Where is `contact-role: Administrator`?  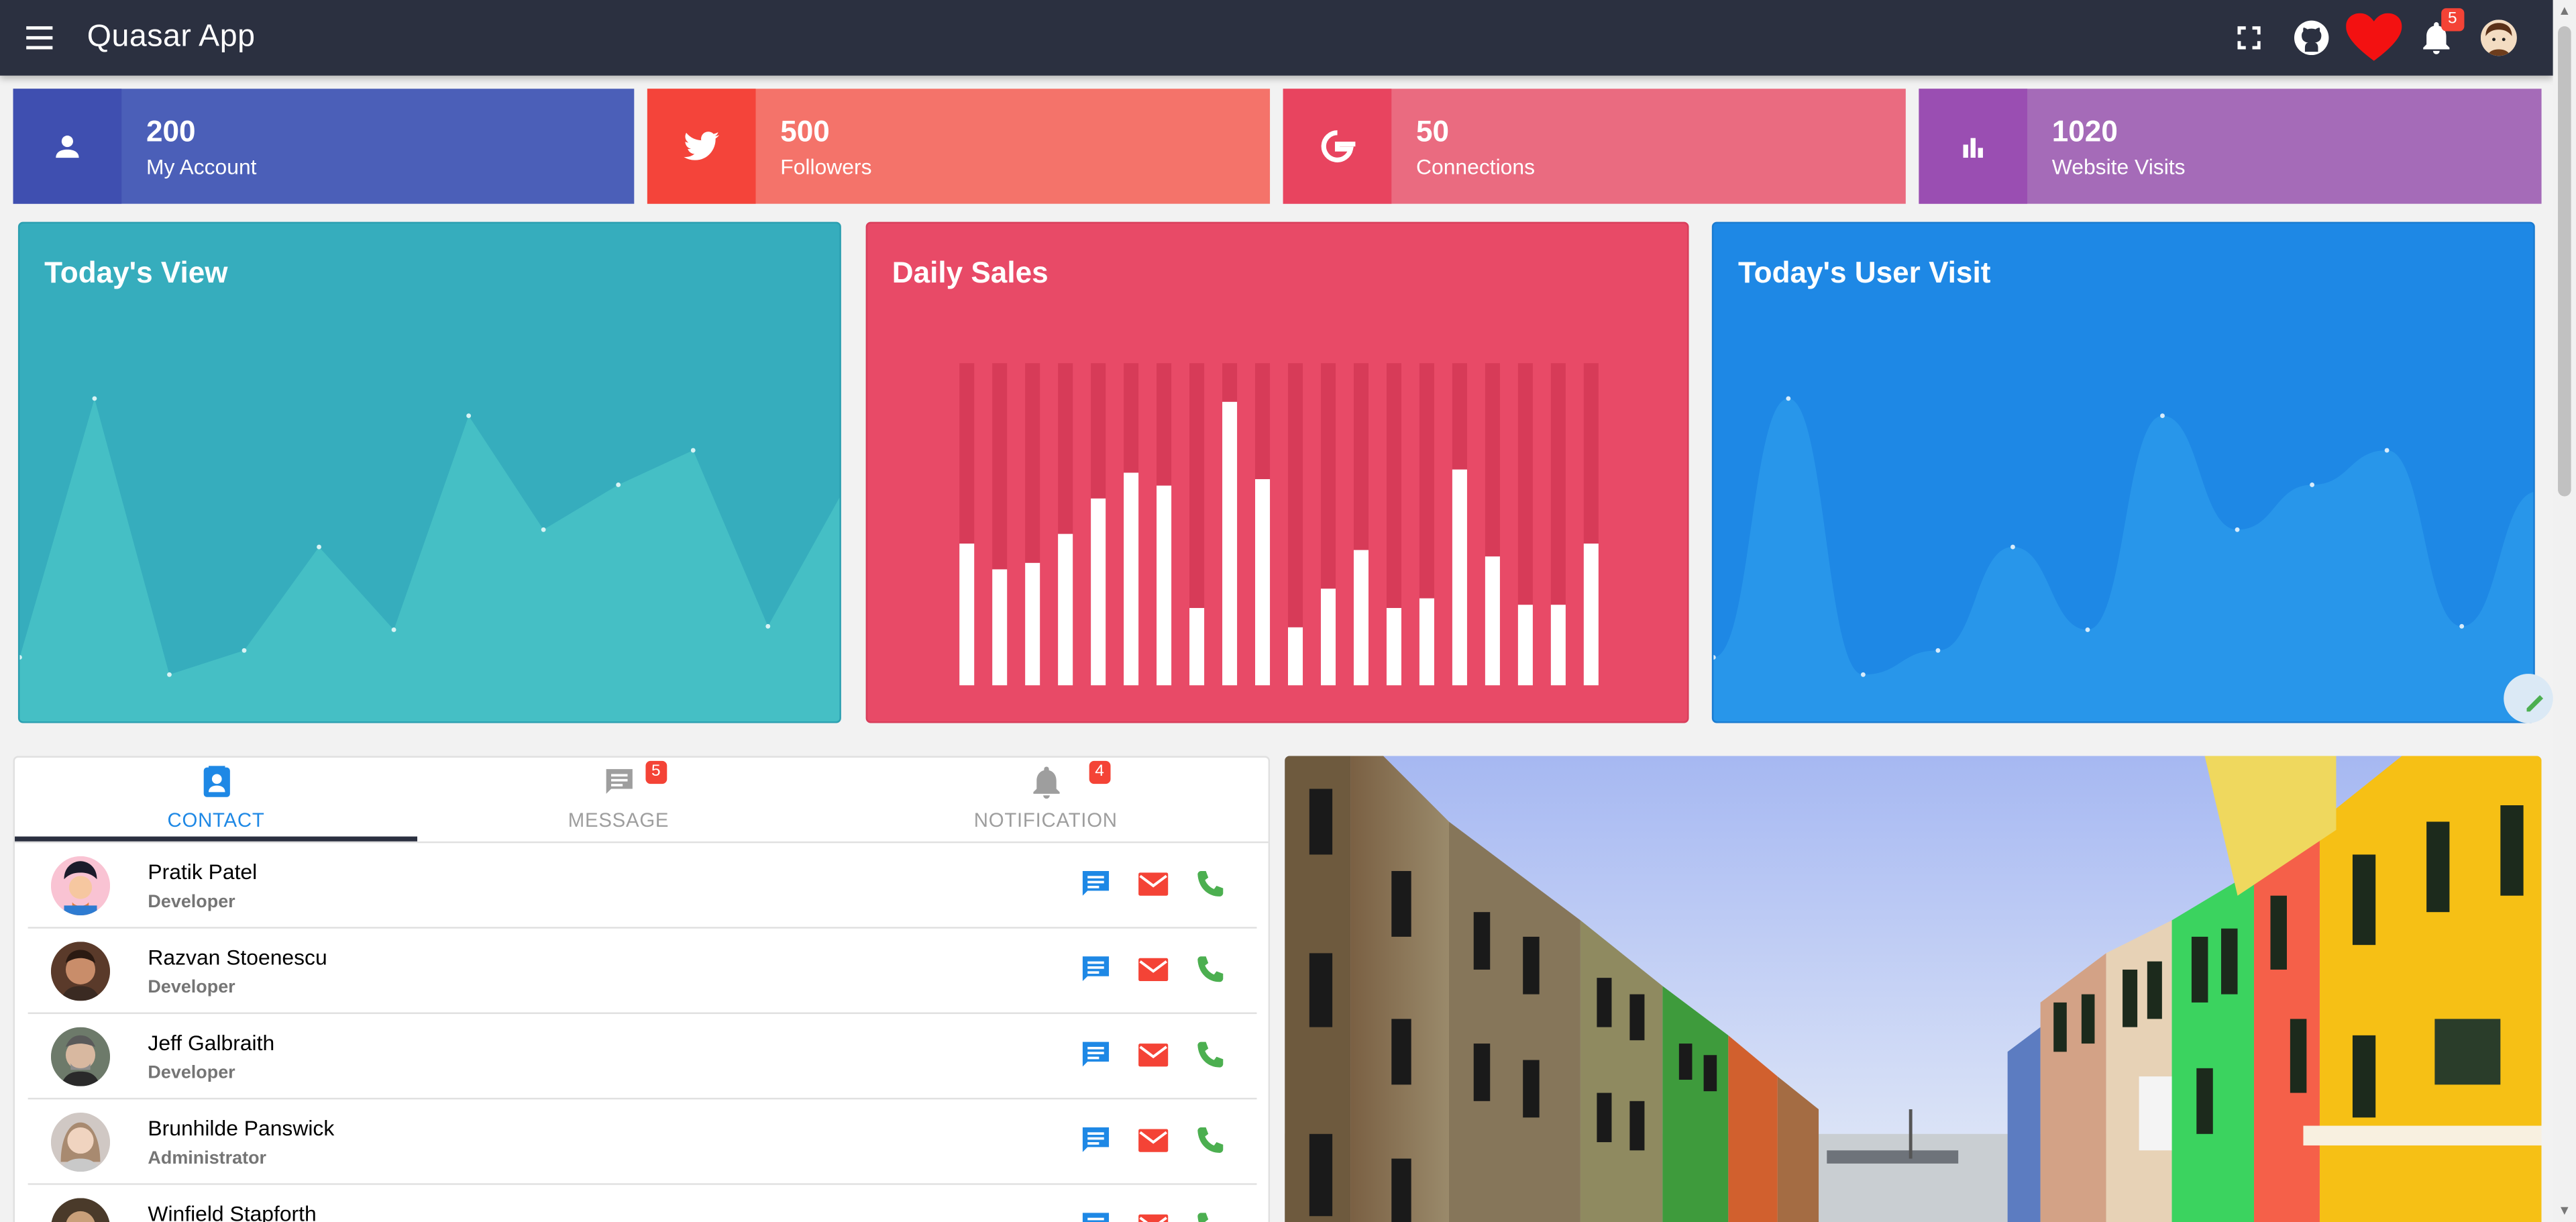 contact-role: Administrator is located at coordinates (207, 1158).